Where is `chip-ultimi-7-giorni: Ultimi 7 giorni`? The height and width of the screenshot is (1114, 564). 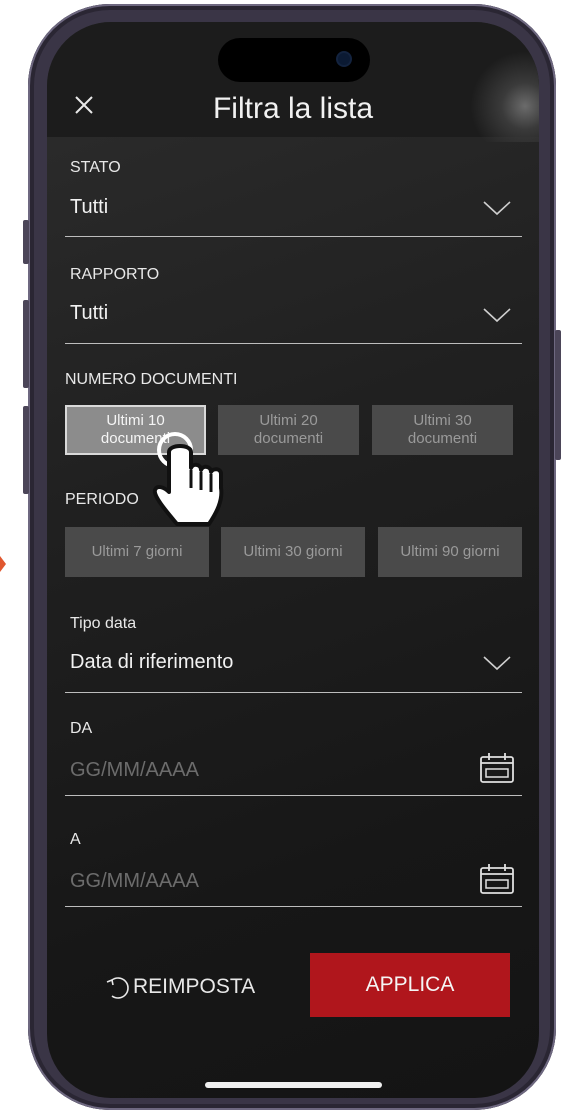 chip-ultimi-7-giorni: Ultimi 7 giorni is located at coordinates (137, 552).